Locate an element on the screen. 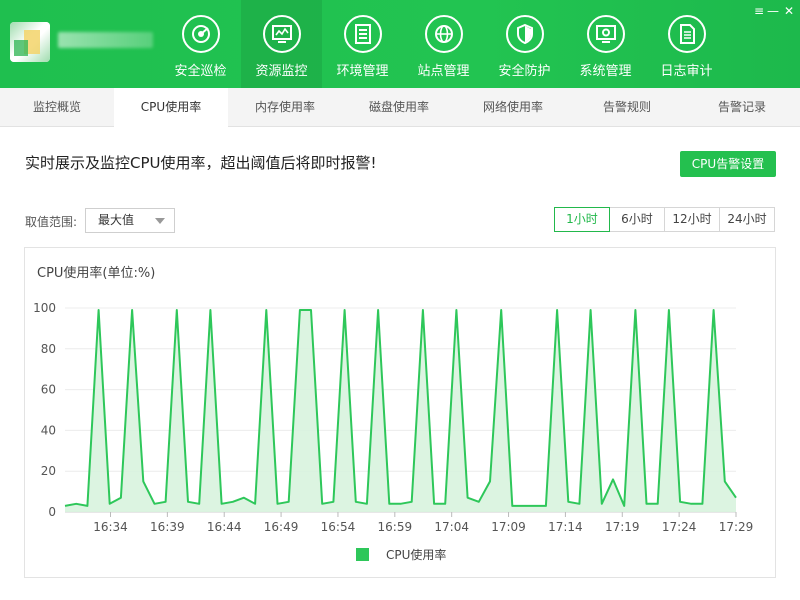 The image size is (800, 600). legend-swatch is located at coordinates (362, 554).